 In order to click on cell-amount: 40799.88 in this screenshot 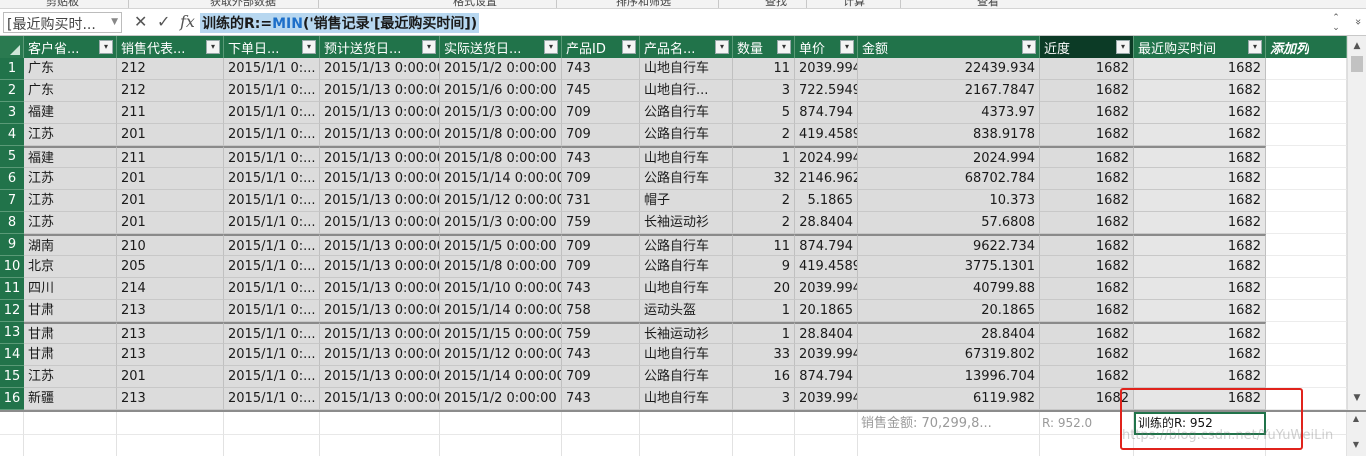, I will do `click(949, 289)`.